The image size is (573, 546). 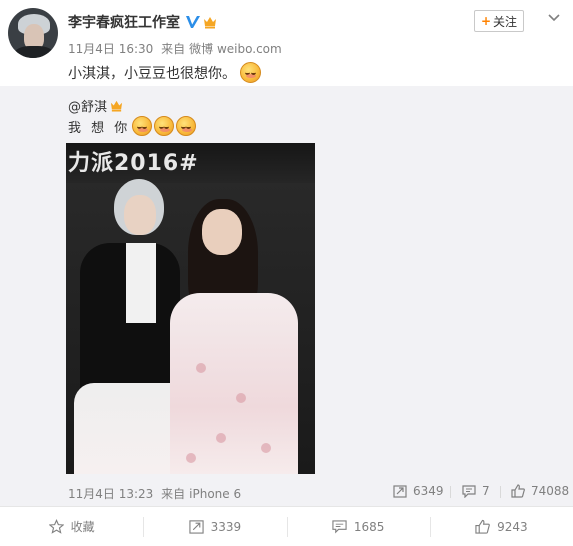 What do you see at coordinates (428, 491) in the screenshot?
I see `original-repost-count: 6349` at bounding box center [428, 491].